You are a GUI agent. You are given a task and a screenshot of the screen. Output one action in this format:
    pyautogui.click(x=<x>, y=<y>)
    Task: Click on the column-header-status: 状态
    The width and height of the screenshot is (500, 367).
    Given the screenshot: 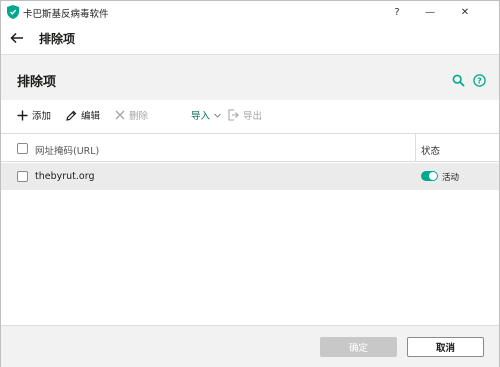 What is the action you would take?
    pyautogui.click(x=430, y=150)
    